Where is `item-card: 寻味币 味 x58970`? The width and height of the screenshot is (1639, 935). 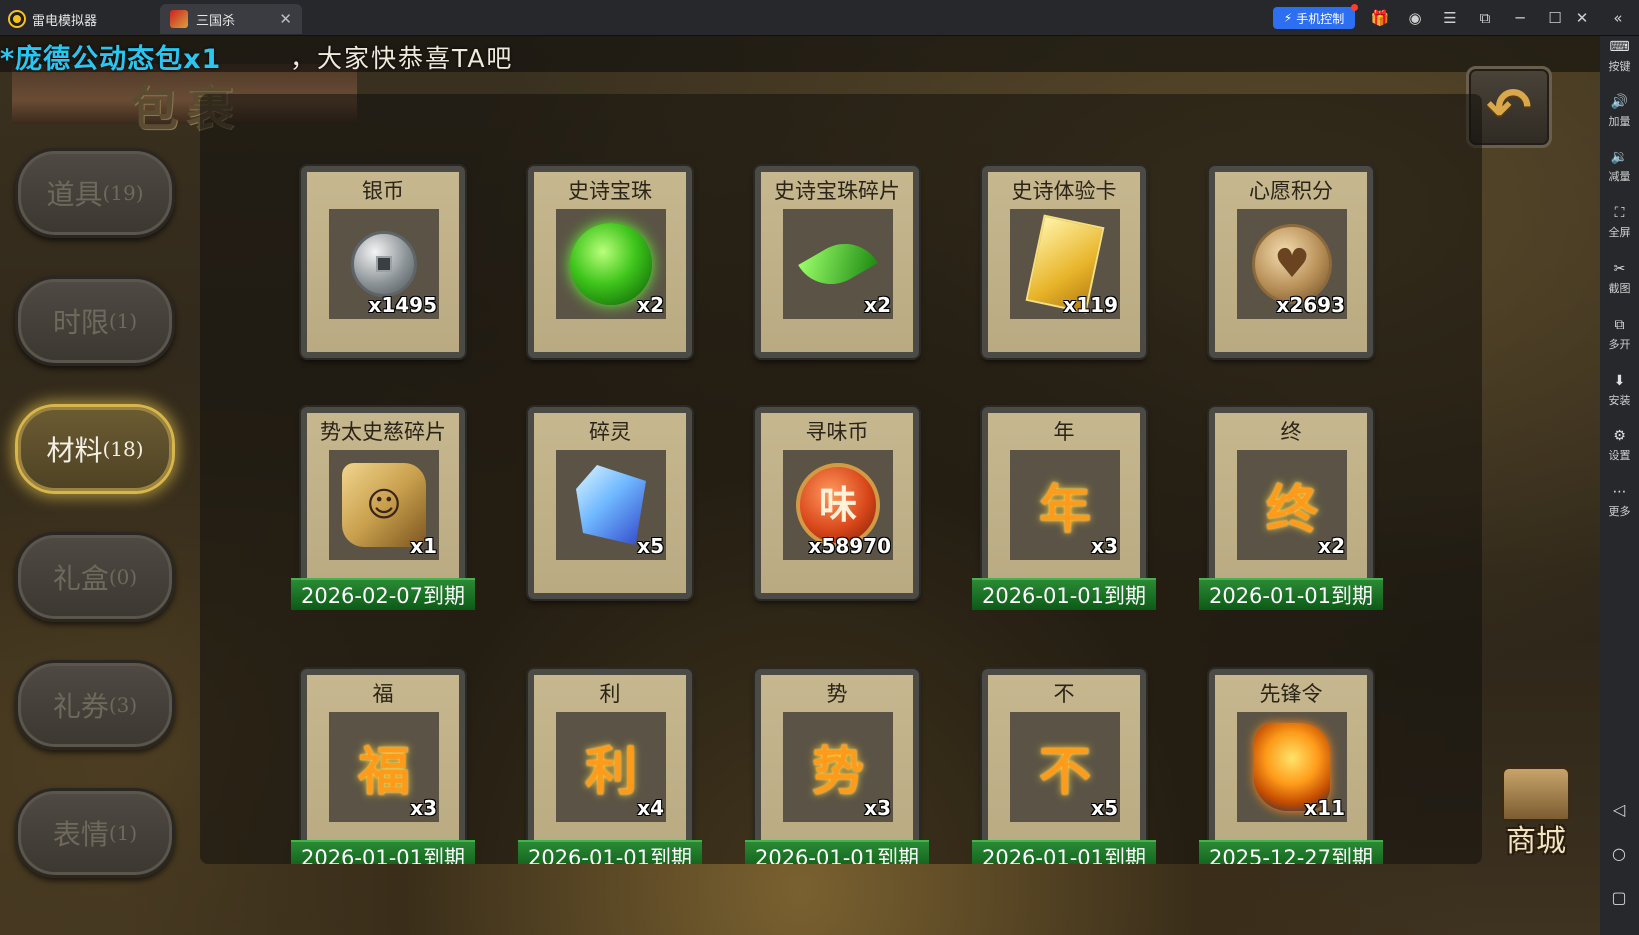
item-card: 寻味币 味 x58970 is located at coordinates (837, 503).